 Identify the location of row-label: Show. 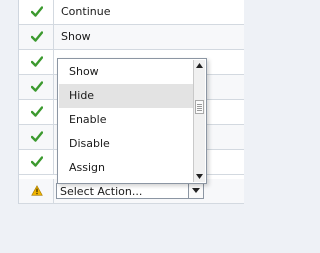
(76, 36).